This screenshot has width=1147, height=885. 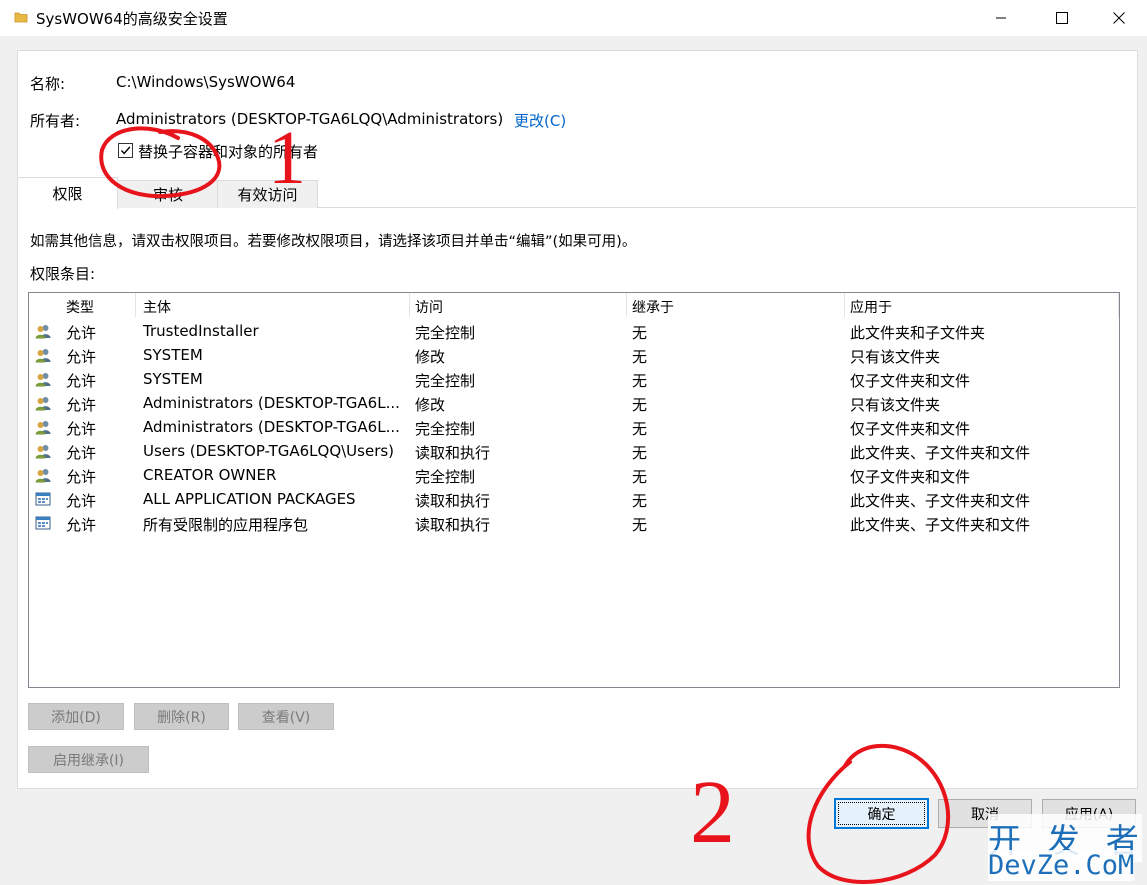 I want to click on cell-principal: ALL APPLICATION PACKAGES, so click(x=249, y=499).